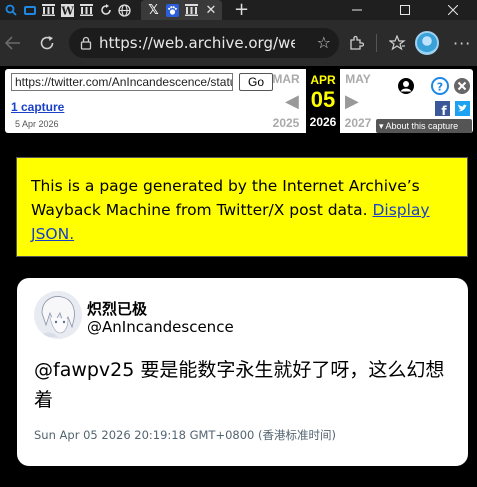  I want to click on prev-arrow-icon: ◀, so click(292, 101).